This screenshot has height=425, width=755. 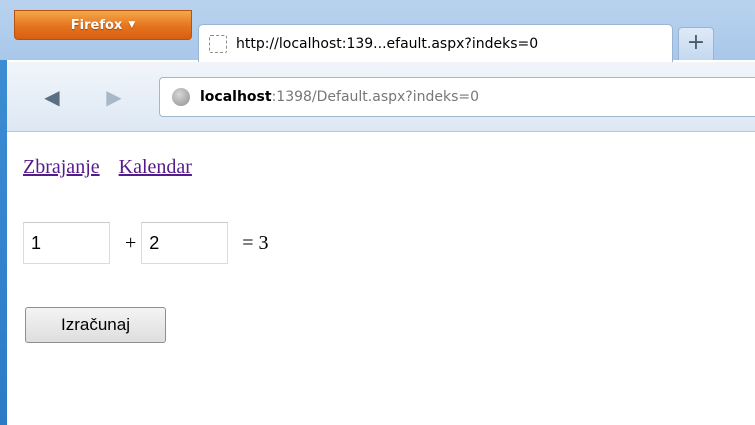 I want to click on firefox-menu-label: Firefox, so click(x=96, y=25).